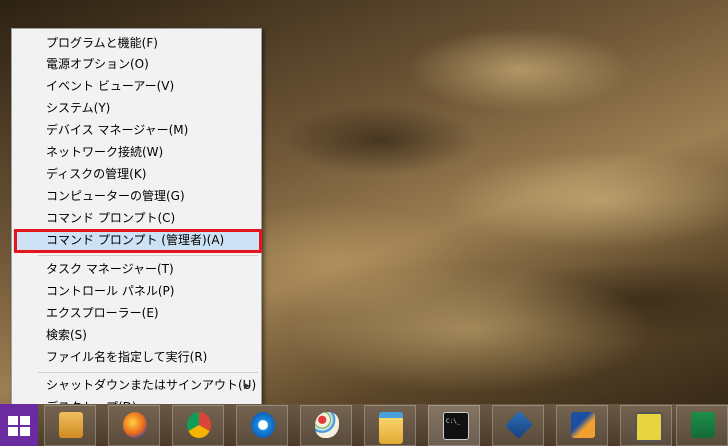  I want to click on menu-item-search: 検索(S), so click(136, 335).